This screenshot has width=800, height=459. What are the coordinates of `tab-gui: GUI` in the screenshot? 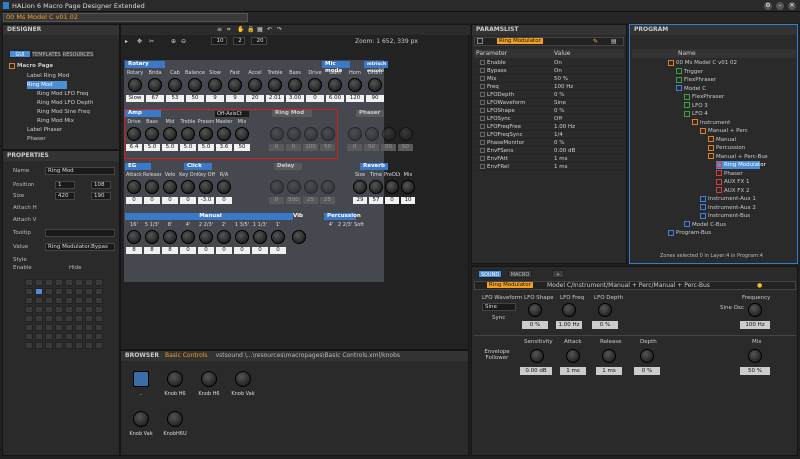 It's located at (20, 54).